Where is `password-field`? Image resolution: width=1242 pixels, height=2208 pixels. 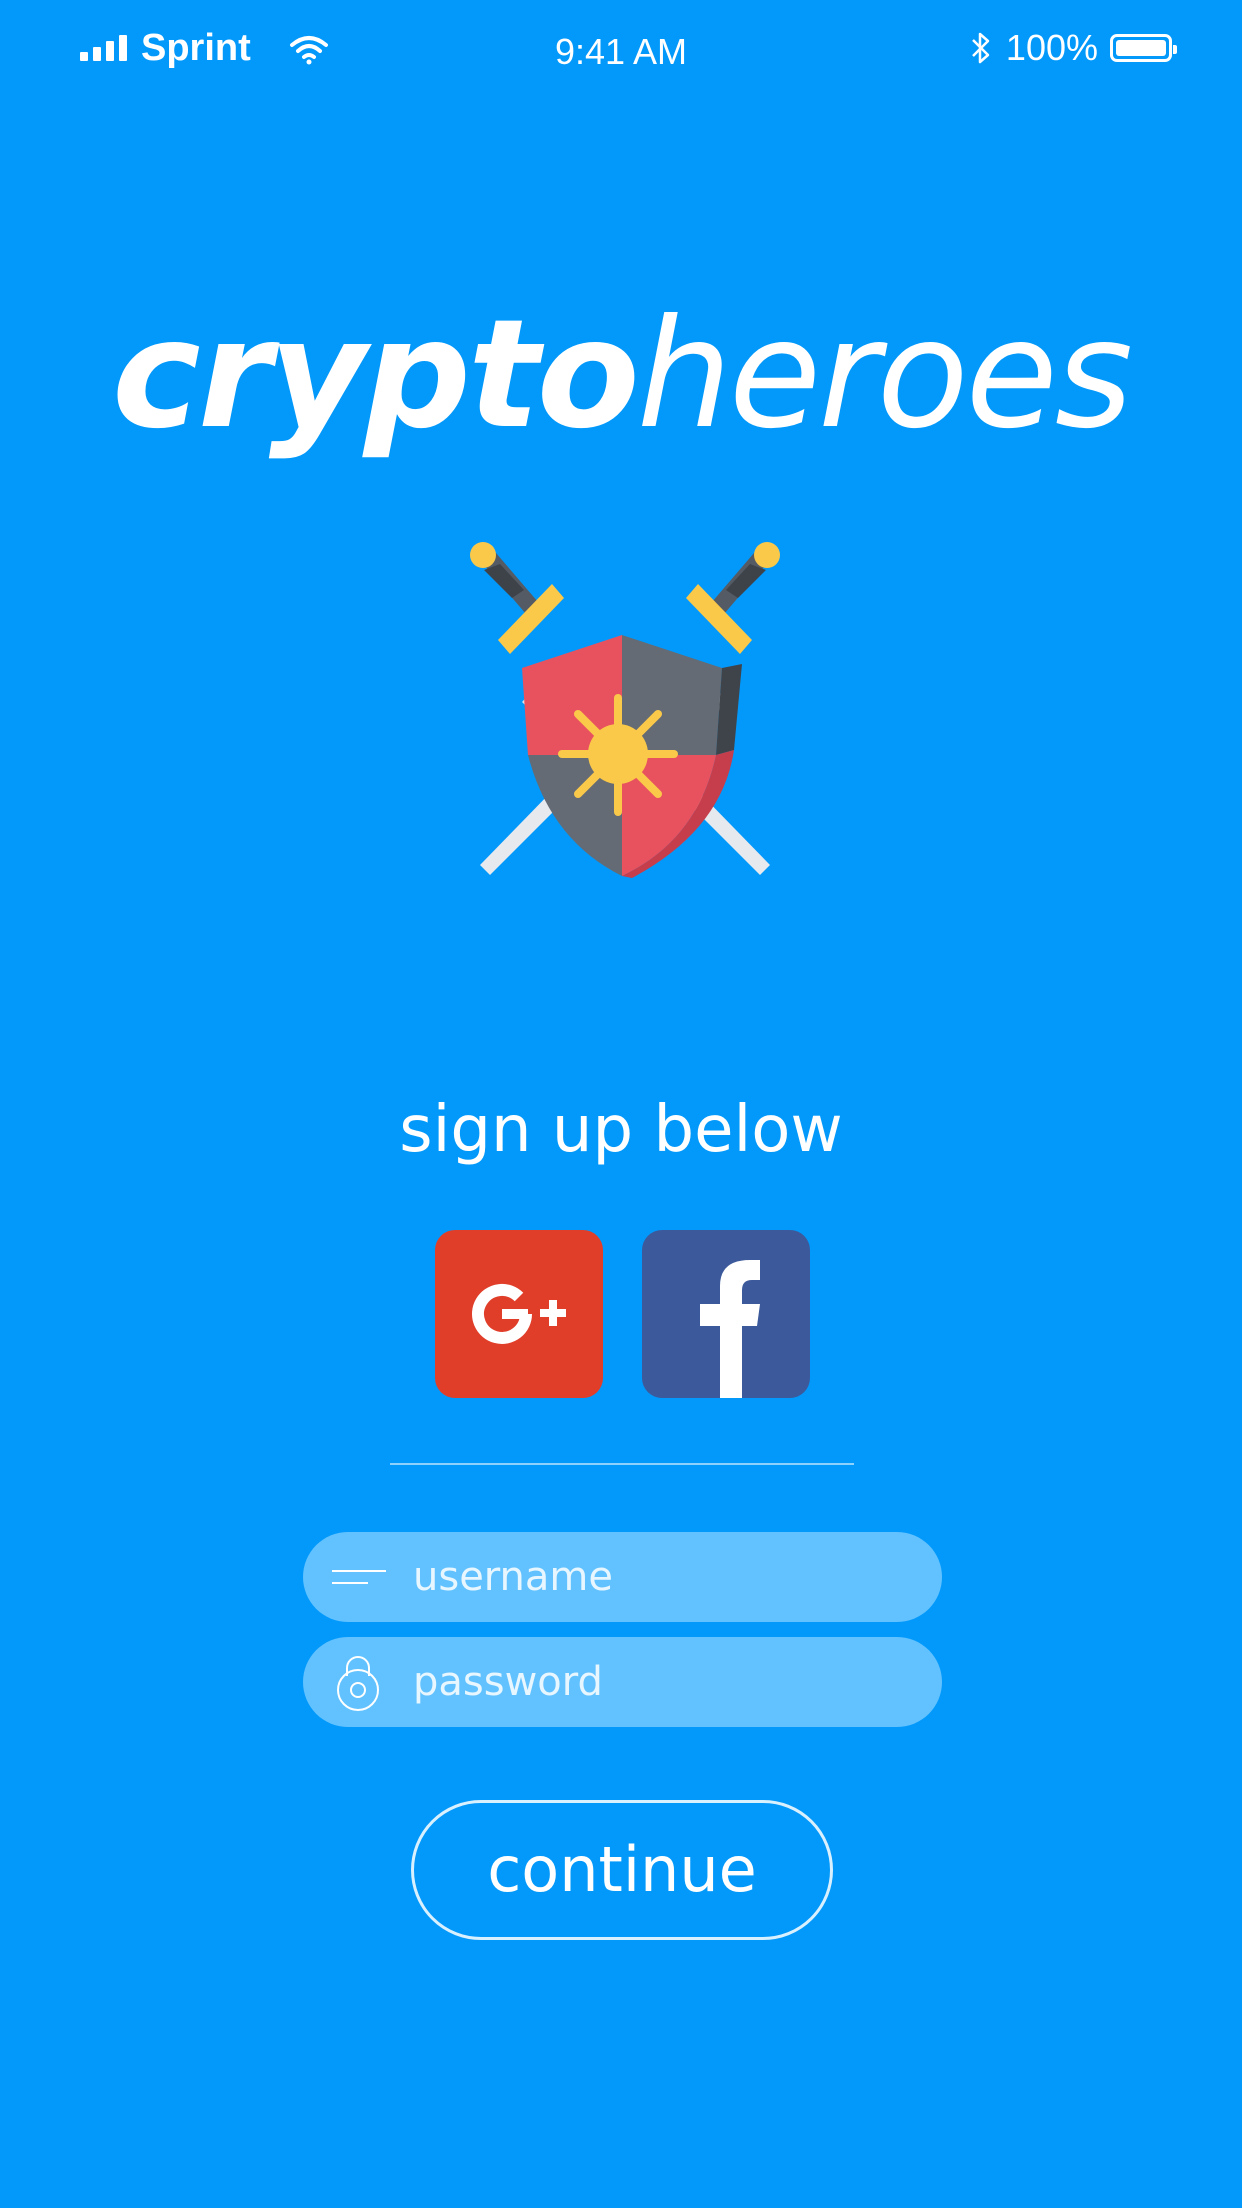 password-field is located at coordinates (622, 1682).